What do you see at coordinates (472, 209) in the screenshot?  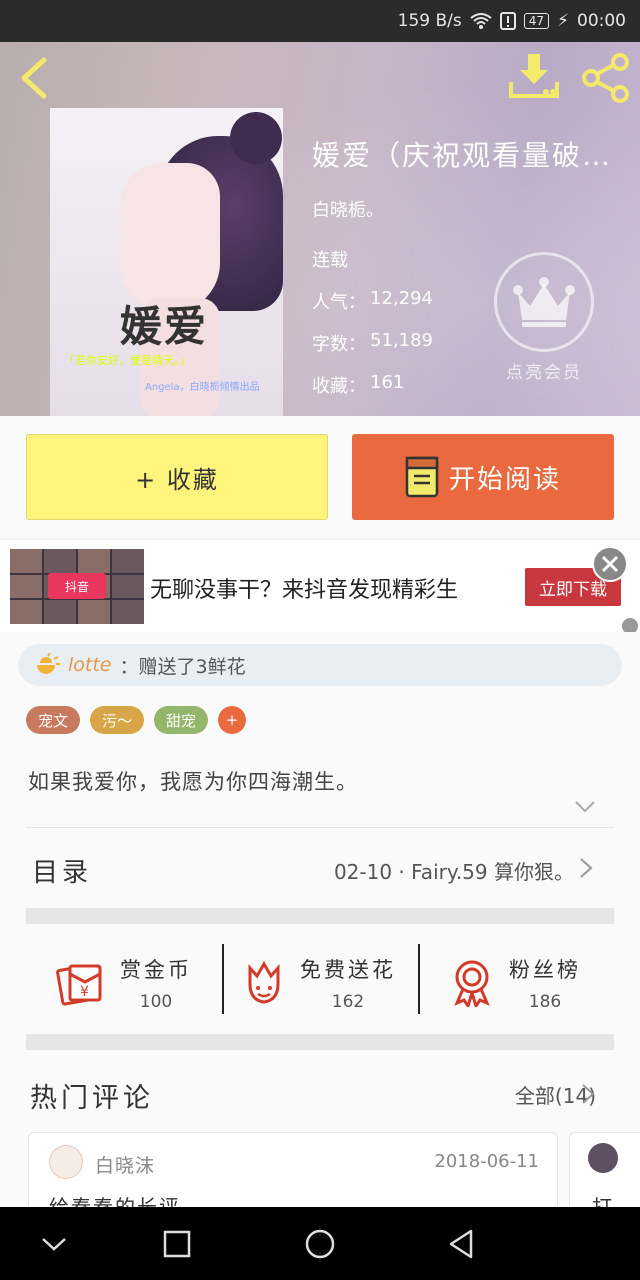 I see `book-author: 白晓栀。` at bounding box center [472, 209].